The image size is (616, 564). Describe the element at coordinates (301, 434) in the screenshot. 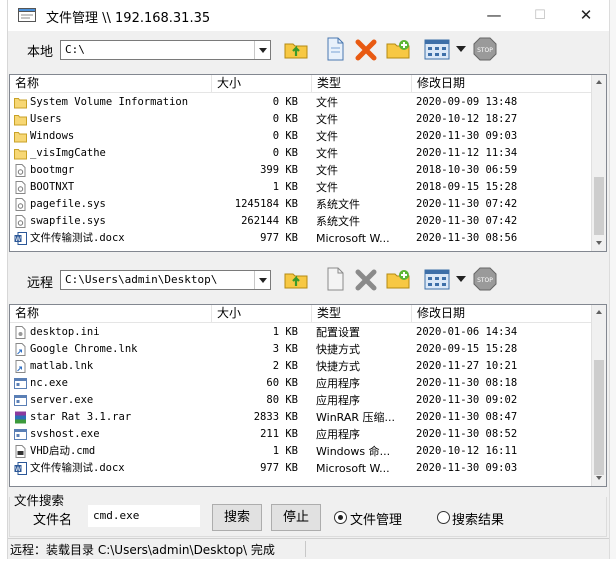

I see `table-row: svshost.exe 211 KB 应用程序 2020-11-30 08:52` at that location.